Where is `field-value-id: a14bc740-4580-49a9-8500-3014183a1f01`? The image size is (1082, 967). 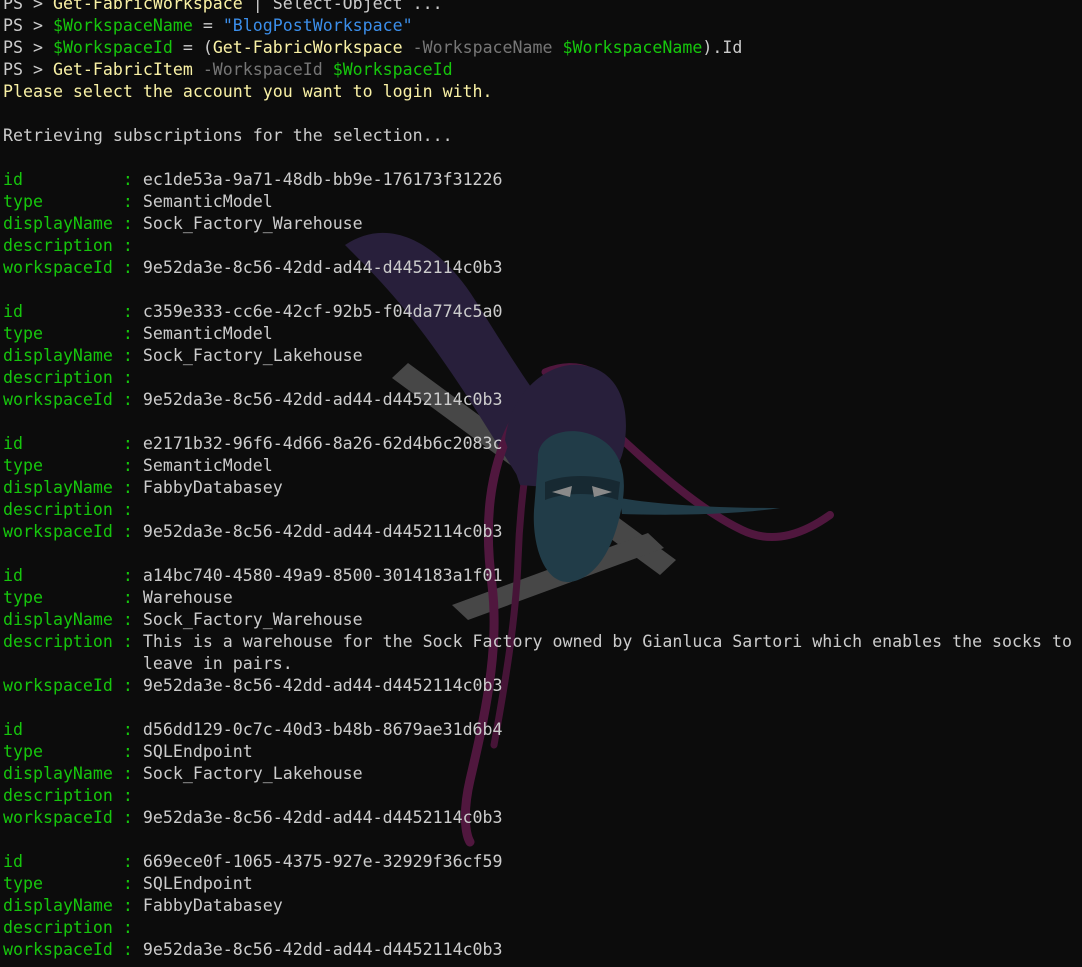 field-value-id: a14bc740-4580-49a9-8500-3014183a1f01 is located at coordinates (322, 575).